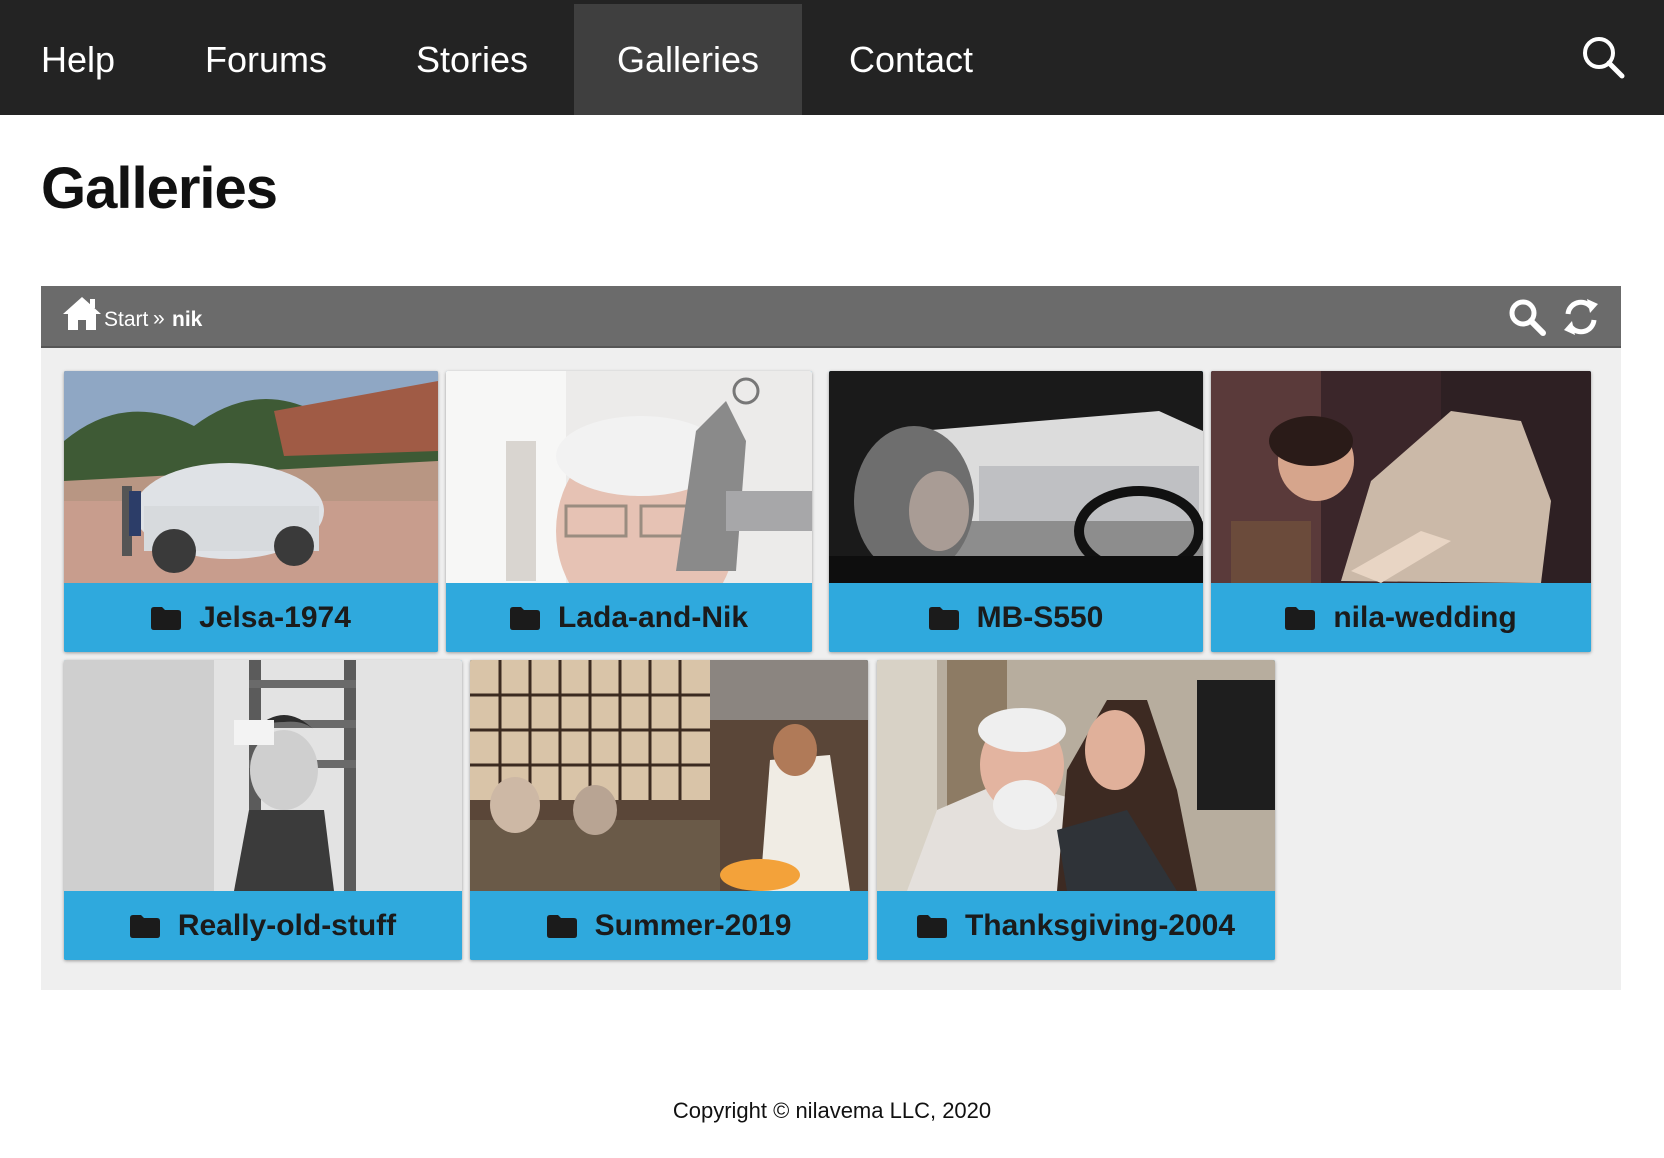 This screenshot has height=1158, width=1664. Describe the element at coordinates (287, 925) in the screenshot. I see `folder-name: Really-old-stuff` at that location.